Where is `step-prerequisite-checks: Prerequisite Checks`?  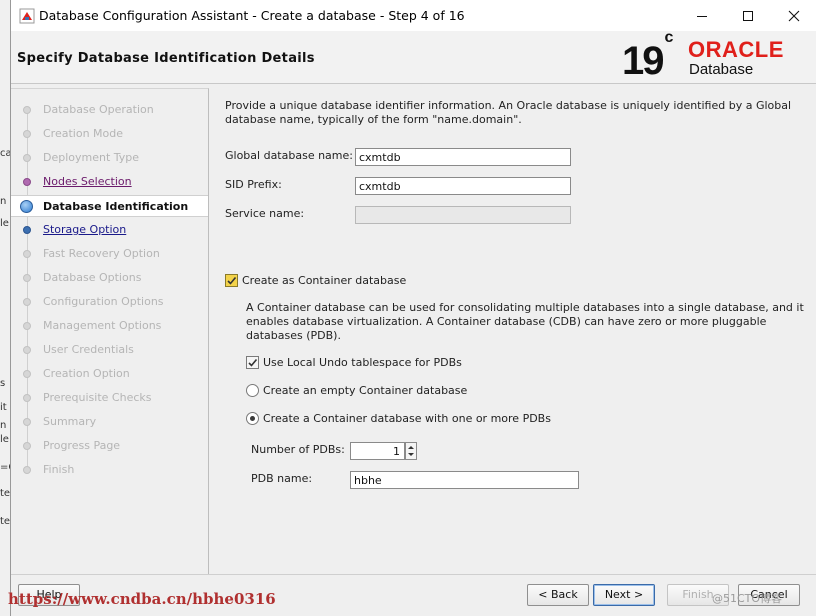 step-prerequisite-checks: Prerequisite Checks is located at coordinates (109, 398).